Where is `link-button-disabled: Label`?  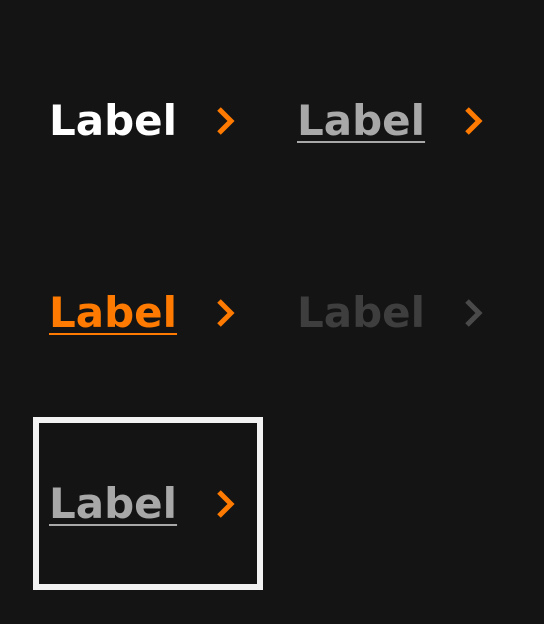 link-button-disabled: Label is located at coordinates (391, 313).